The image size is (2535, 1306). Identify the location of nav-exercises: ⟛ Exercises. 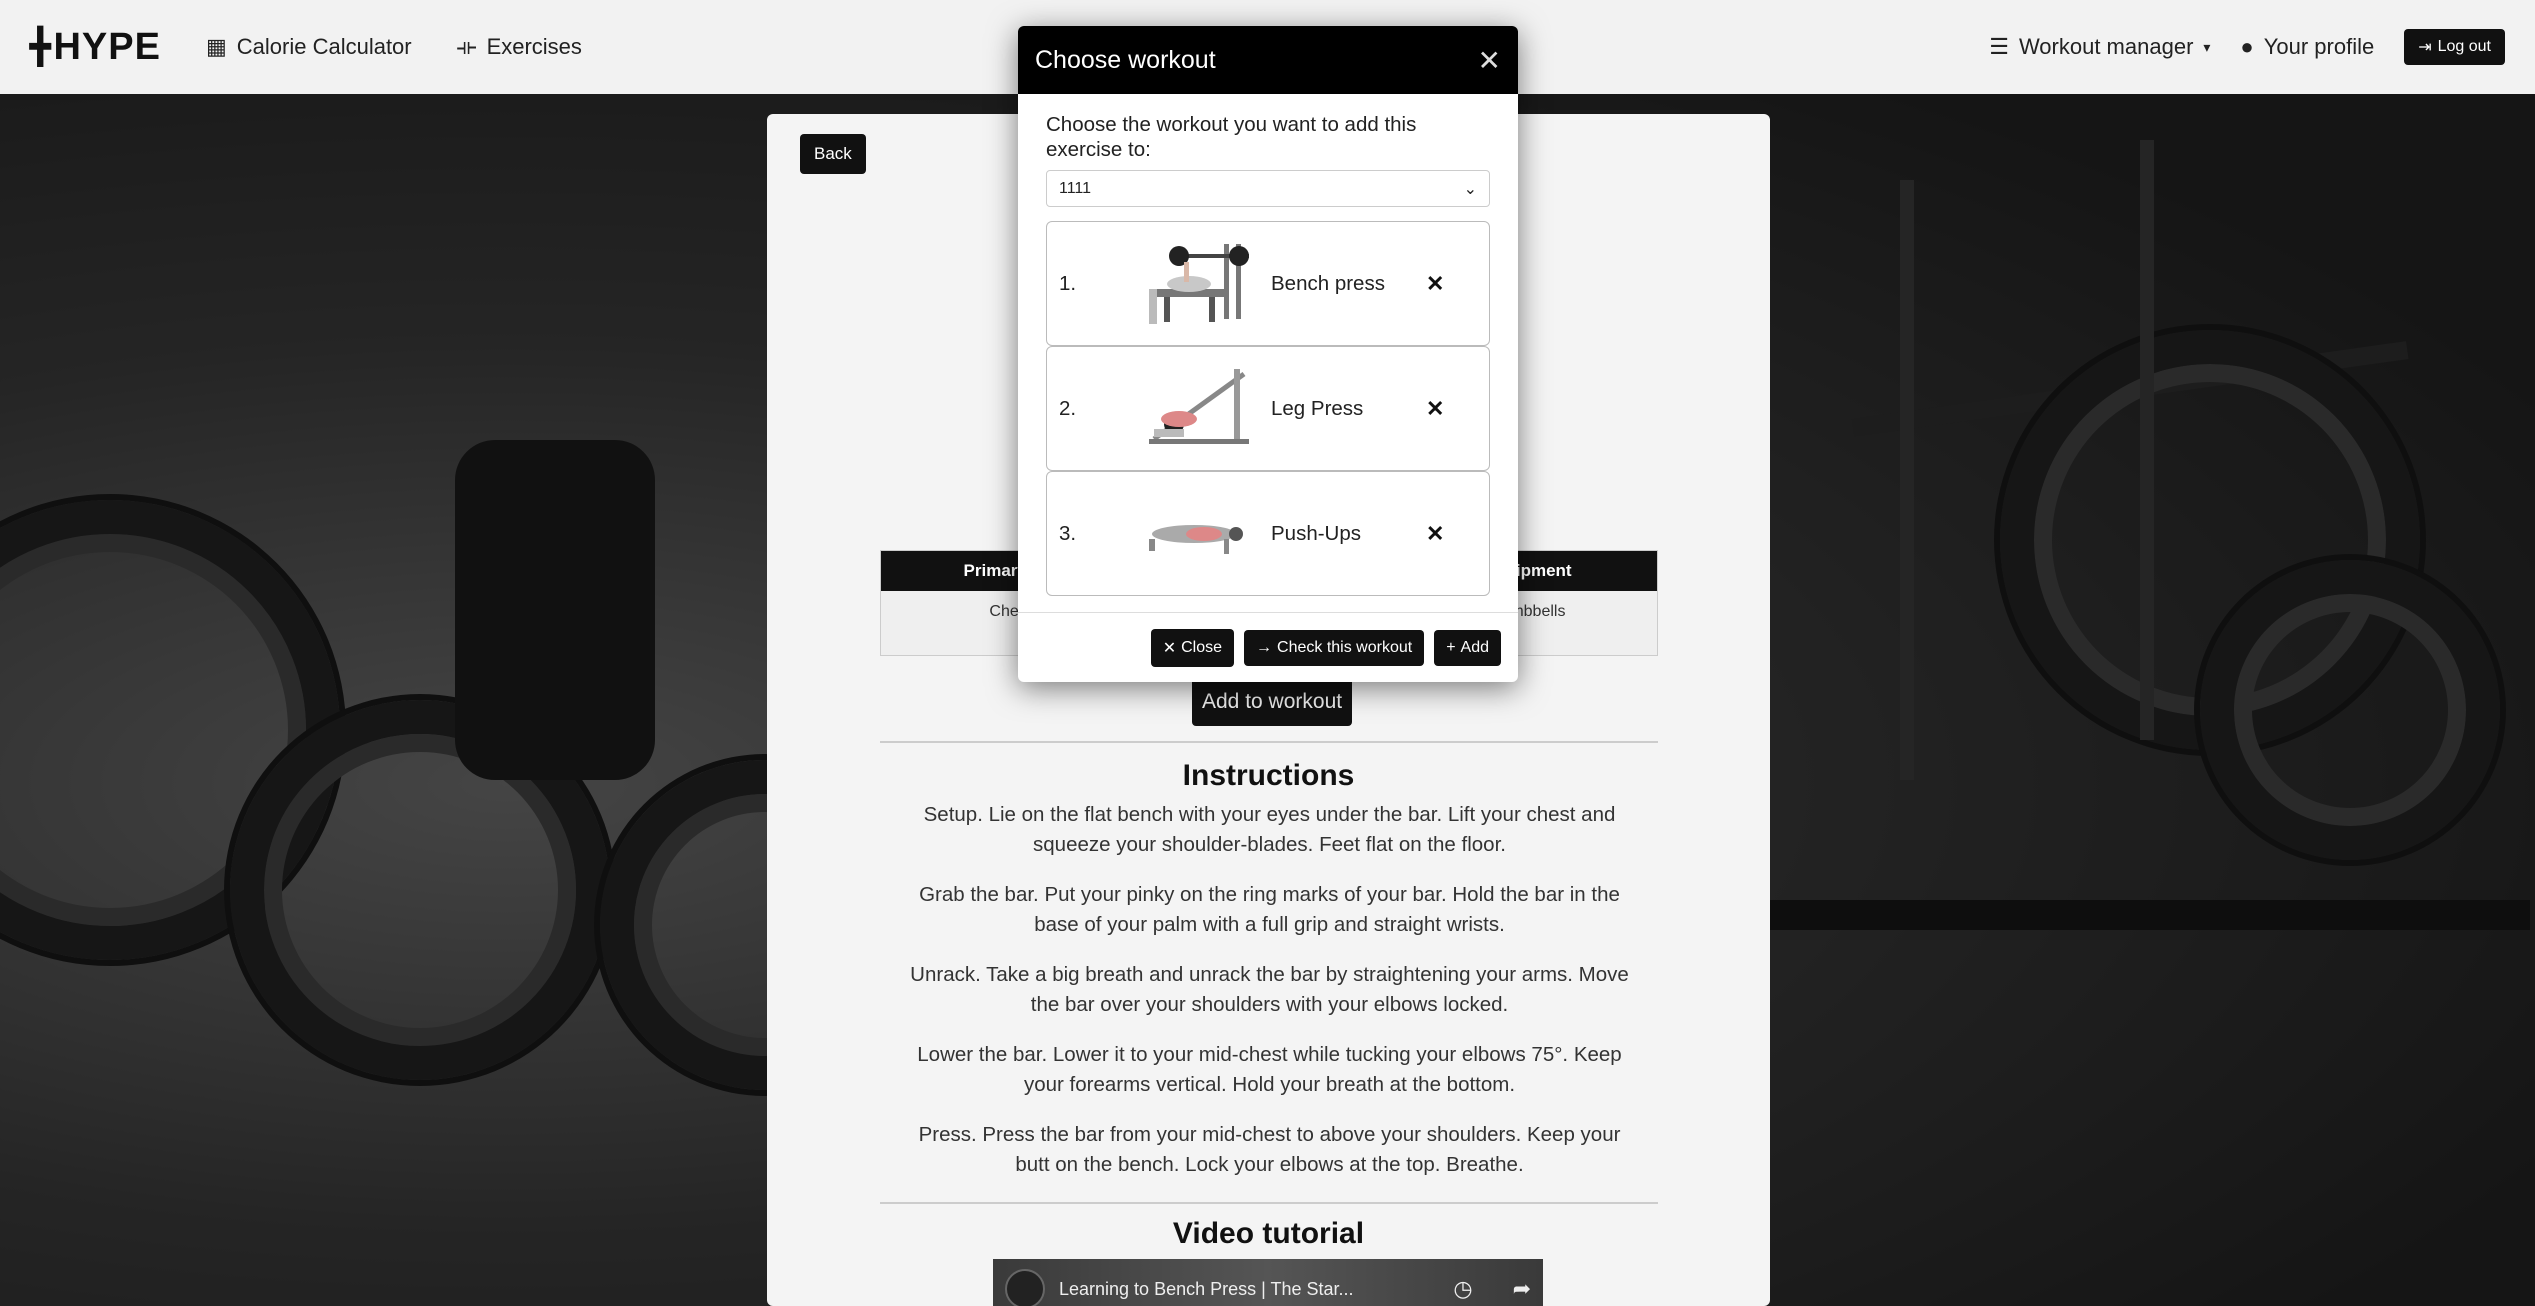
(519, 47).